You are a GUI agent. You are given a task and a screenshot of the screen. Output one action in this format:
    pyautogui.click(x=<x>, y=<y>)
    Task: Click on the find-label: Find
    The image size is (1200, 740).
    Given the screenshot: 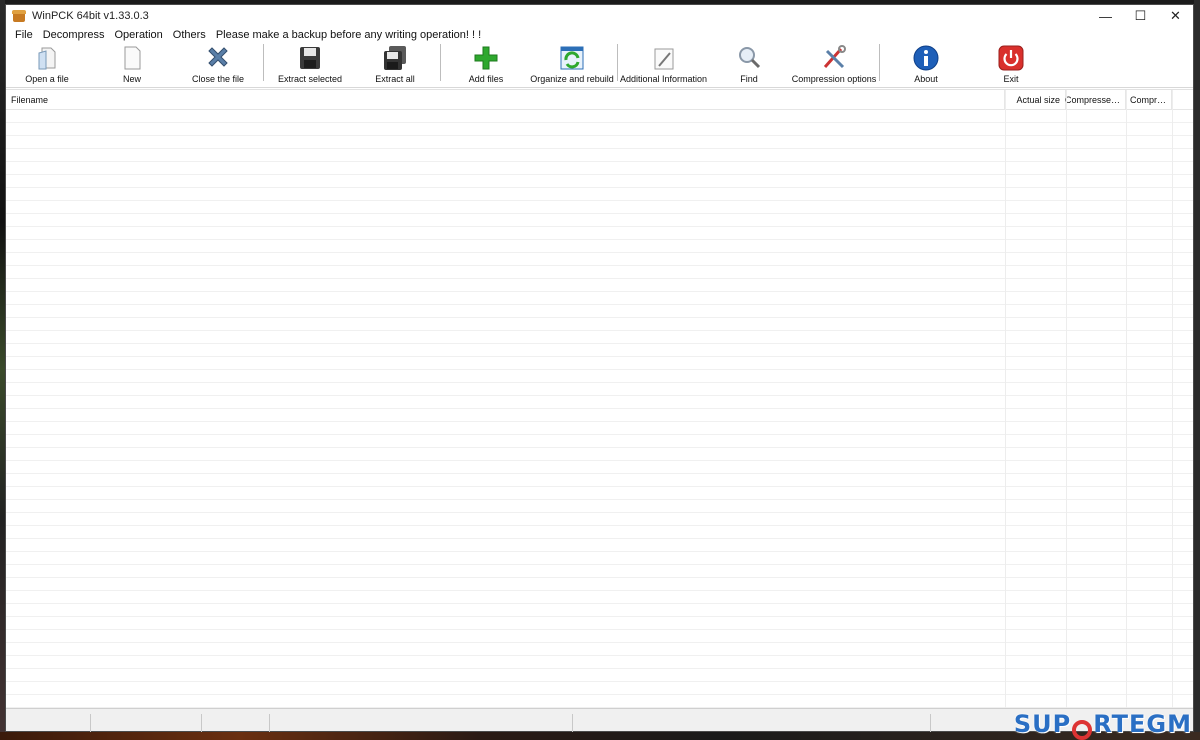 What is the action you would take?
    pyautogui.click(x=749, y=79)
    